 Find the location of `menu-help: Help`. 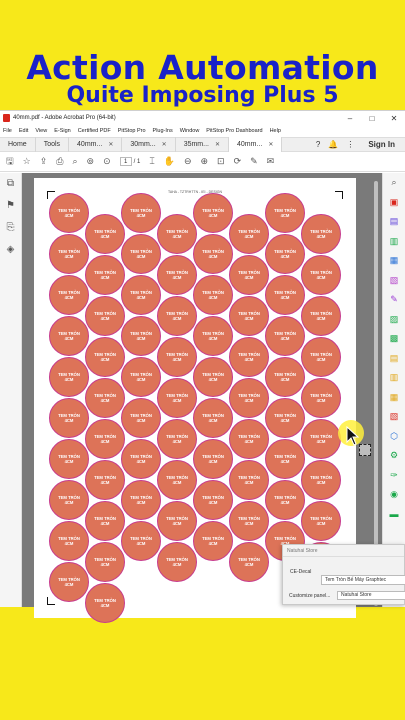

menu-help: Help is located at coordinates (275, 131).